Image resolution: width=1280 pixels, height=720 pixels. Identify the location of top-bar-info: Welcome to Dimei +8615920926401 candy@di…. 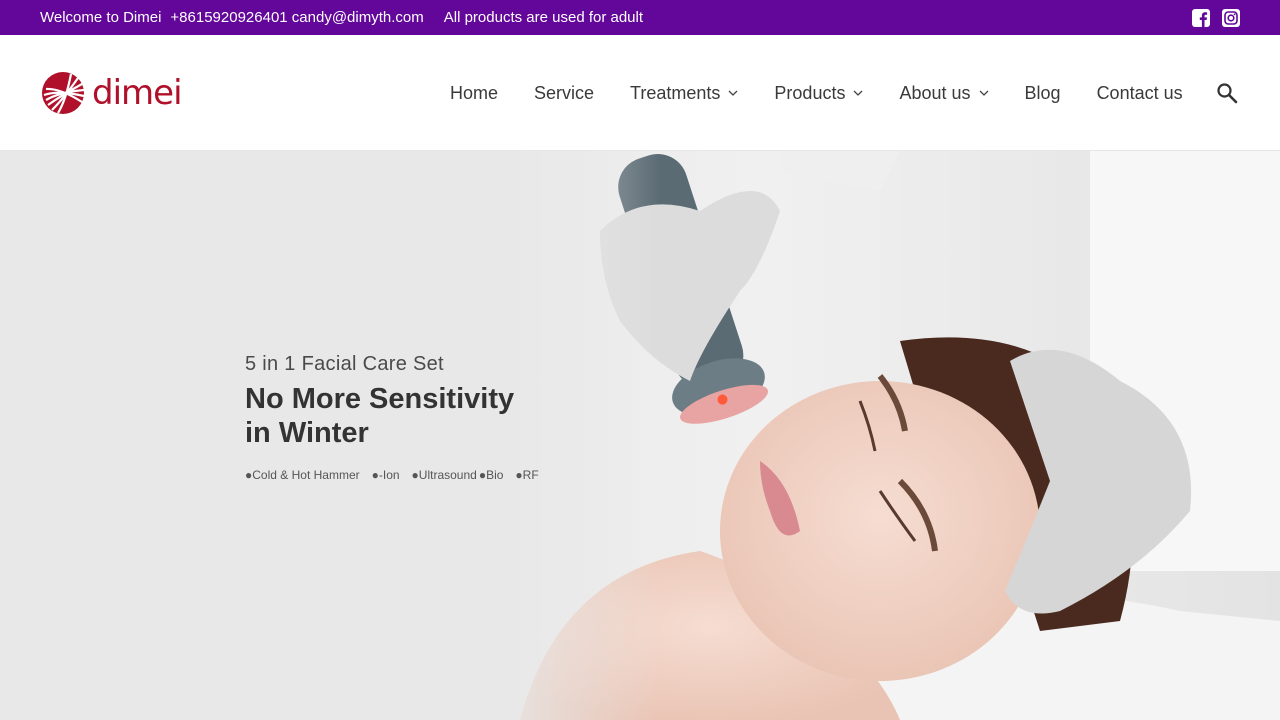
(341, 17).